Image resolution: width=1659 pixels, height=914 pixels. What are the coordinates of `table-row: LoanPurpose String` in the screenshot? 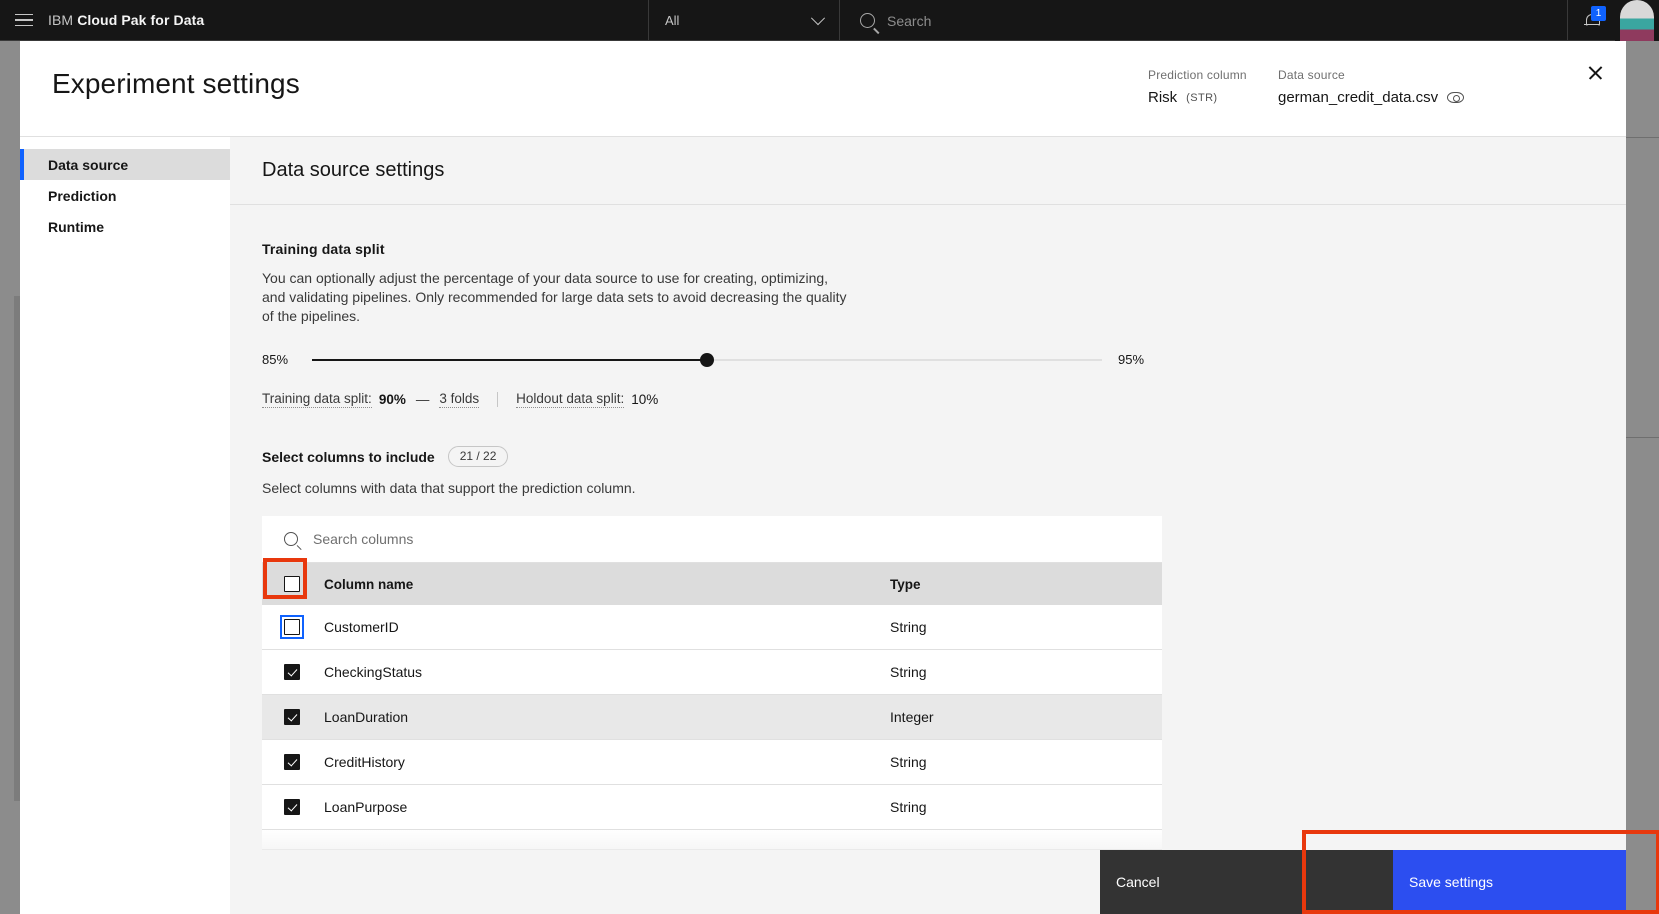 It's located at (712, 807).